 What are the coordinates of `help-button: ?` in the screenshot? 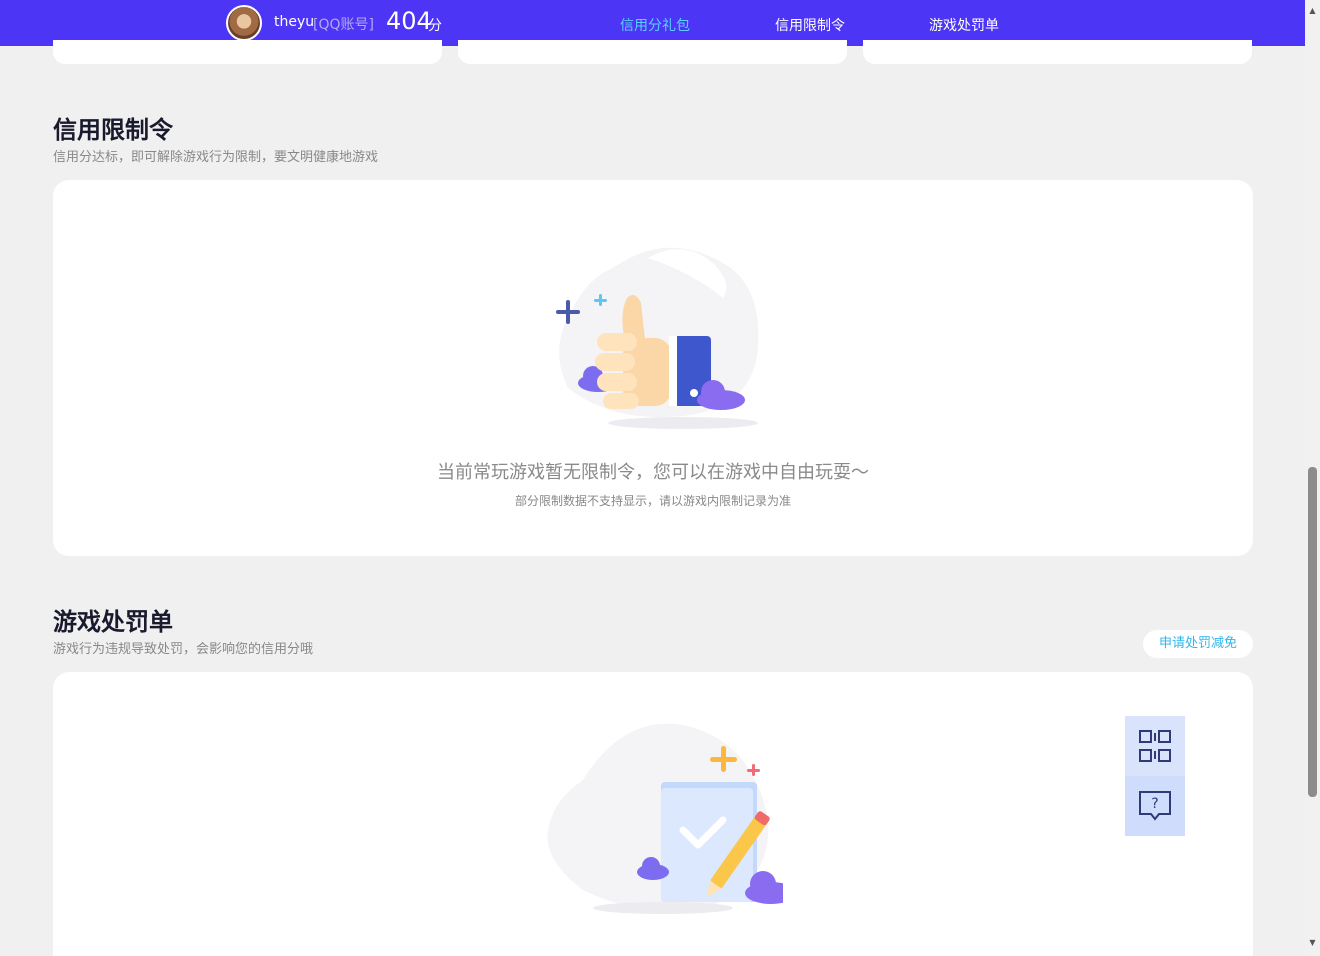 It's located at (1155, 806).